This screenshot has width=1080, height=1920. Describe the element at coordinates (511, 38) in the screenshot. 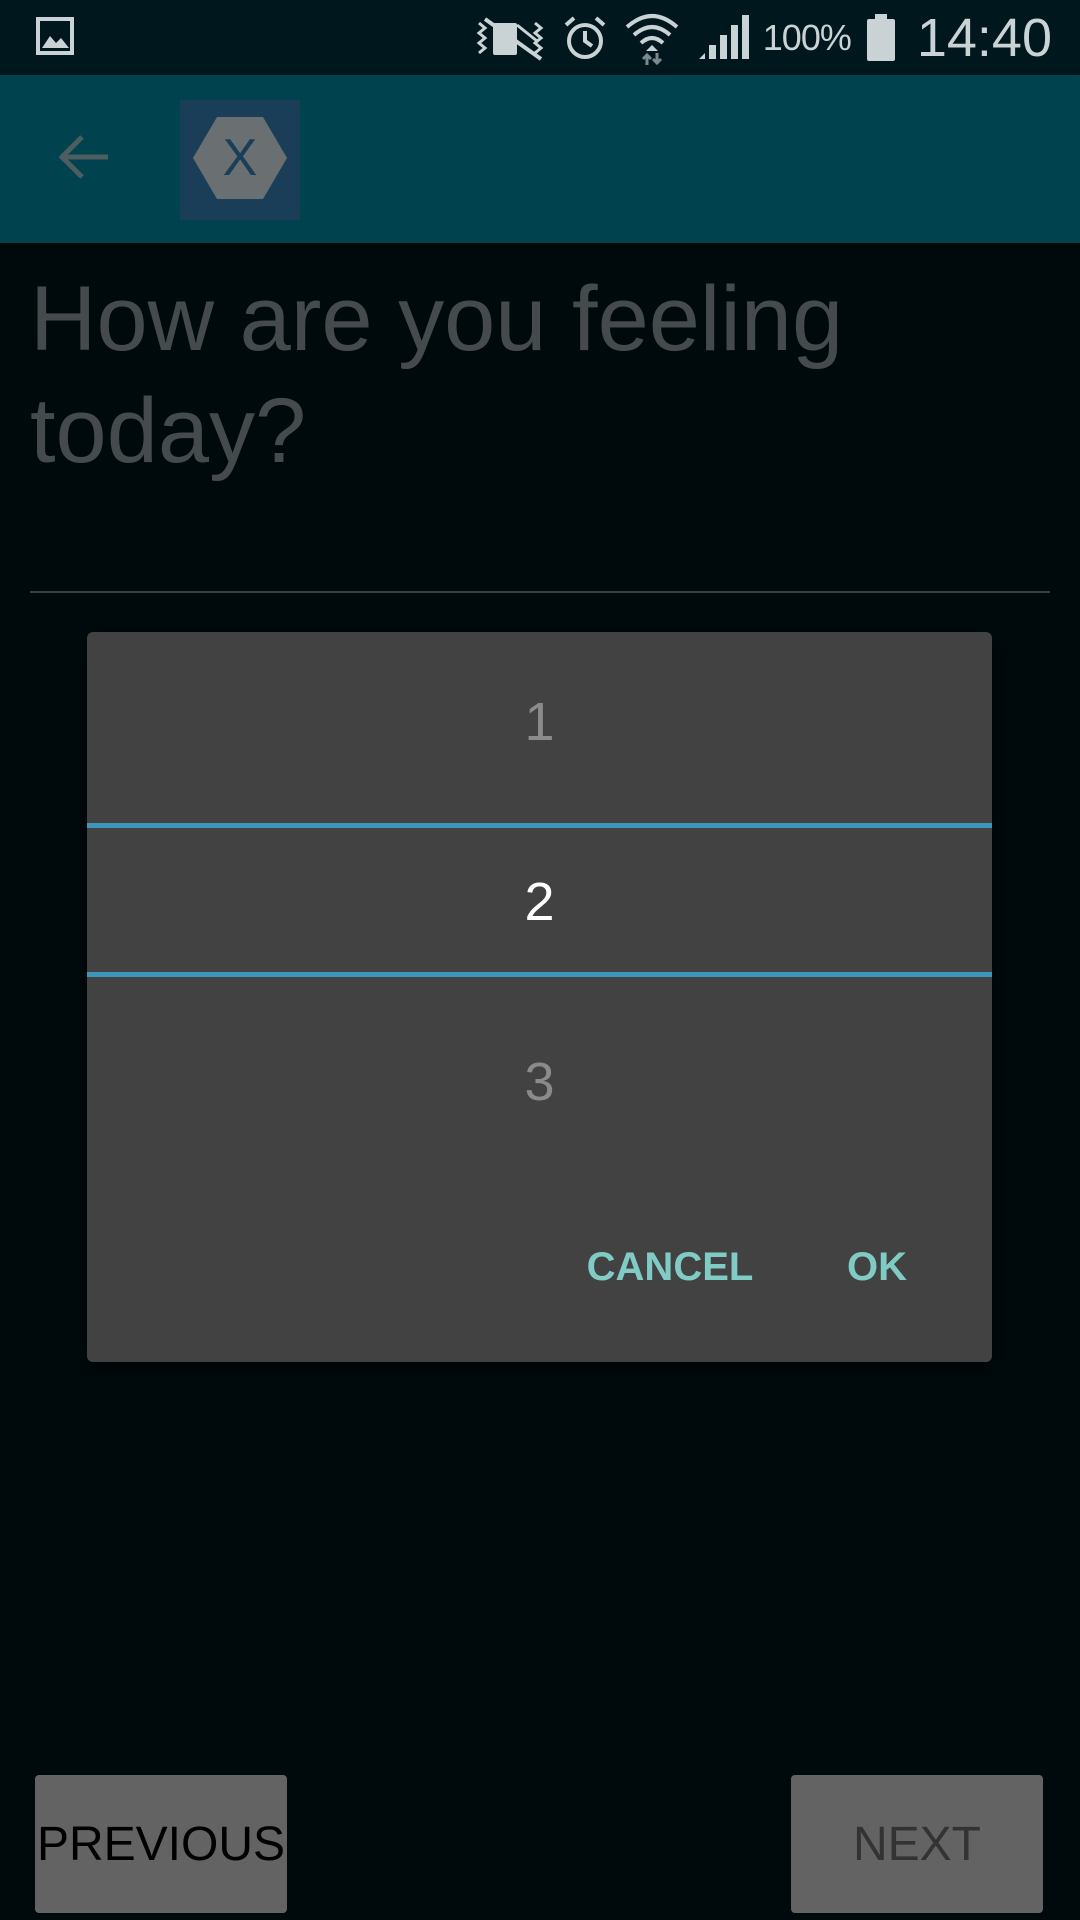

I see `vibrate-mute-icon` at that location.